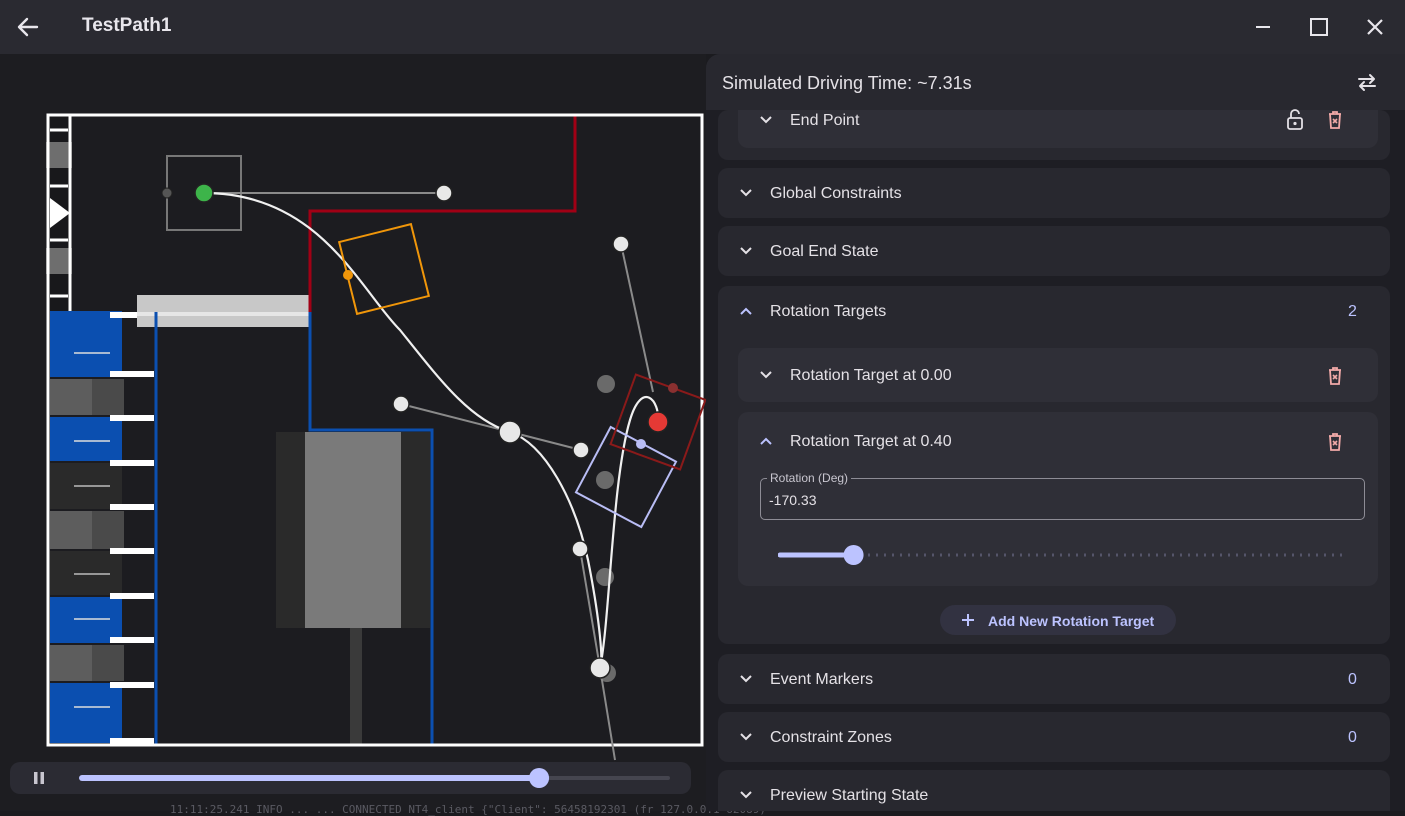  I want to click on end-point-card: End Point, so click(1054, 134).